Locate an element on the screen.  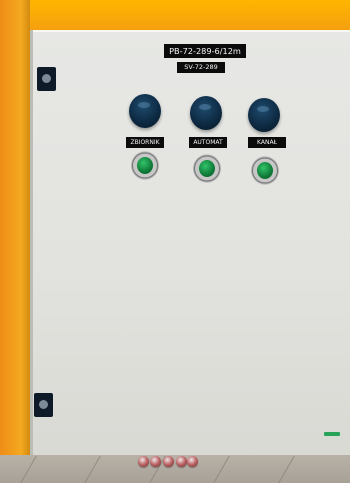
selector-knob-kanal is located at coordinates (264, 115).